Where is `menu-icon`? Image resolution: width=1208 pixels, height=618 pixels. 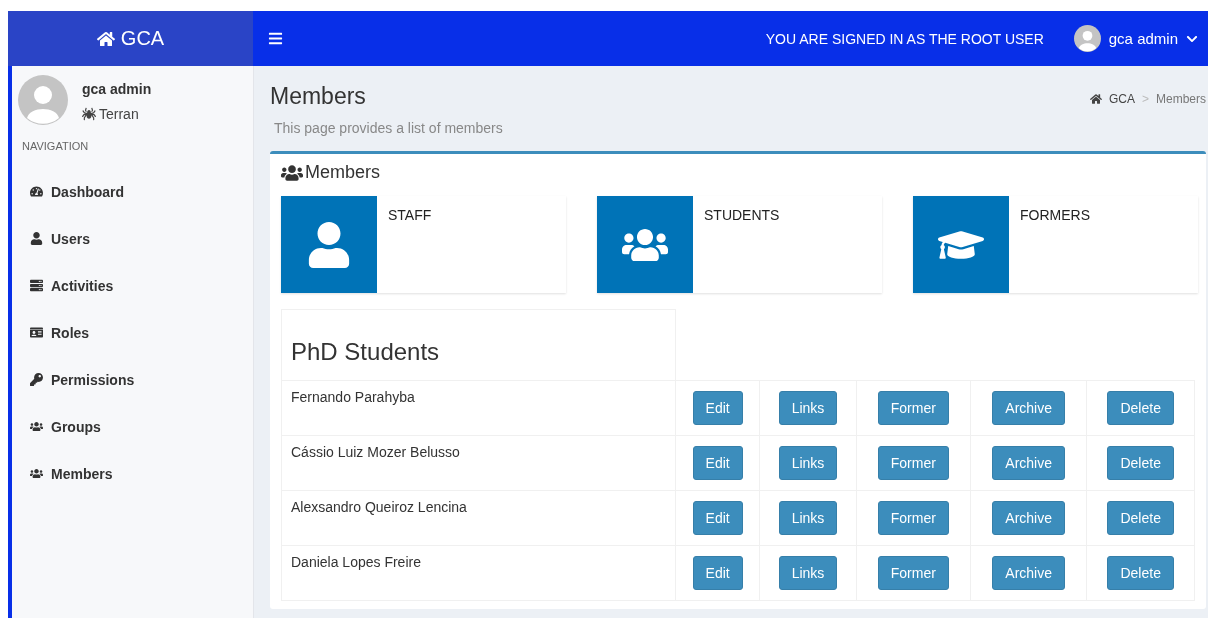 menu-icon is located at coordinates (275, 38).